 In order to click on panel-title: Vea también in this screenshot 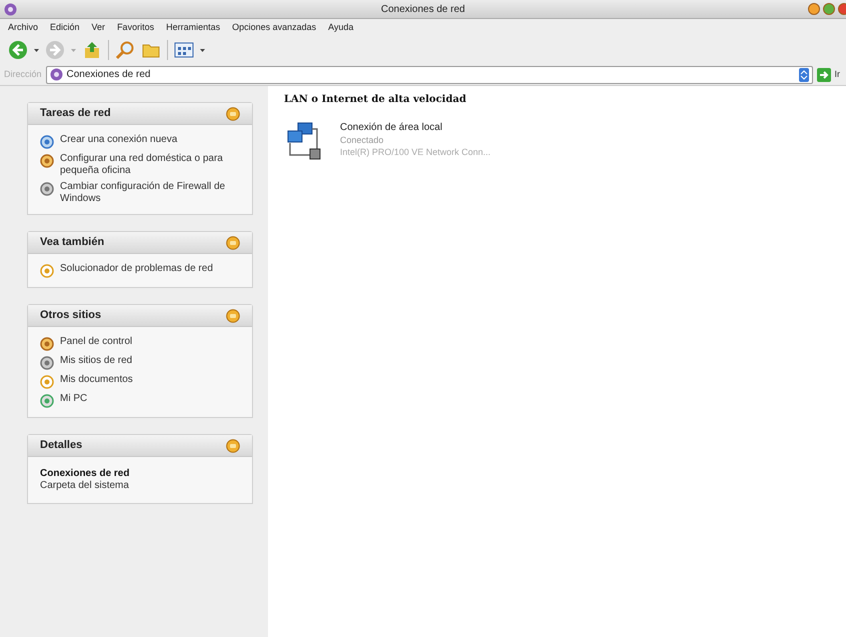, I will do `click(72, 242)`.